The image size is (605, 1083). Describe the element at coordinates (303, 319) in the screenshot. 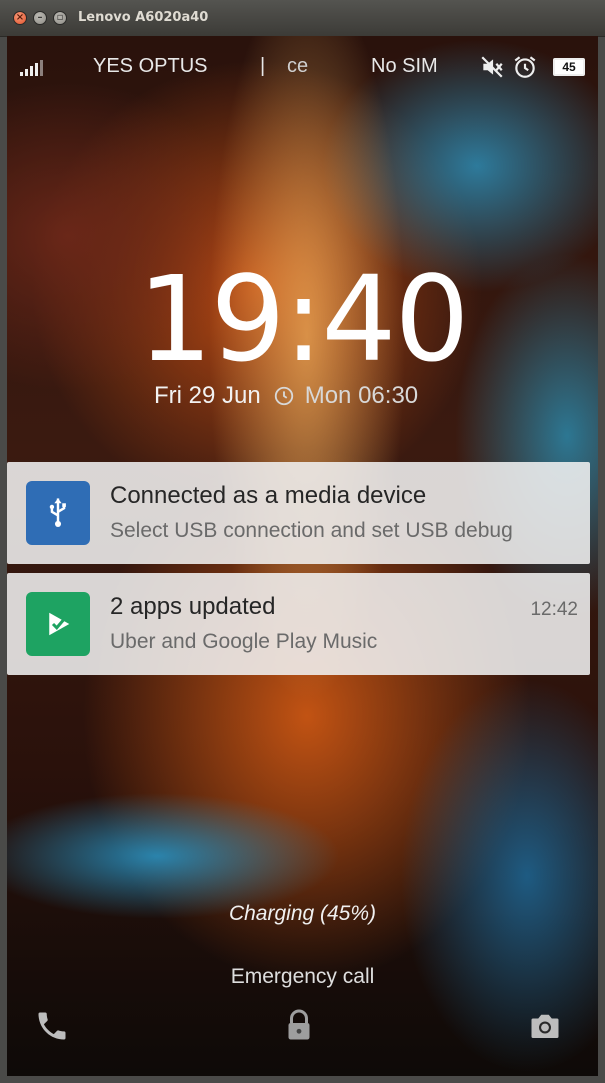

I see `lockscreen-clock: 19:40` at that location.